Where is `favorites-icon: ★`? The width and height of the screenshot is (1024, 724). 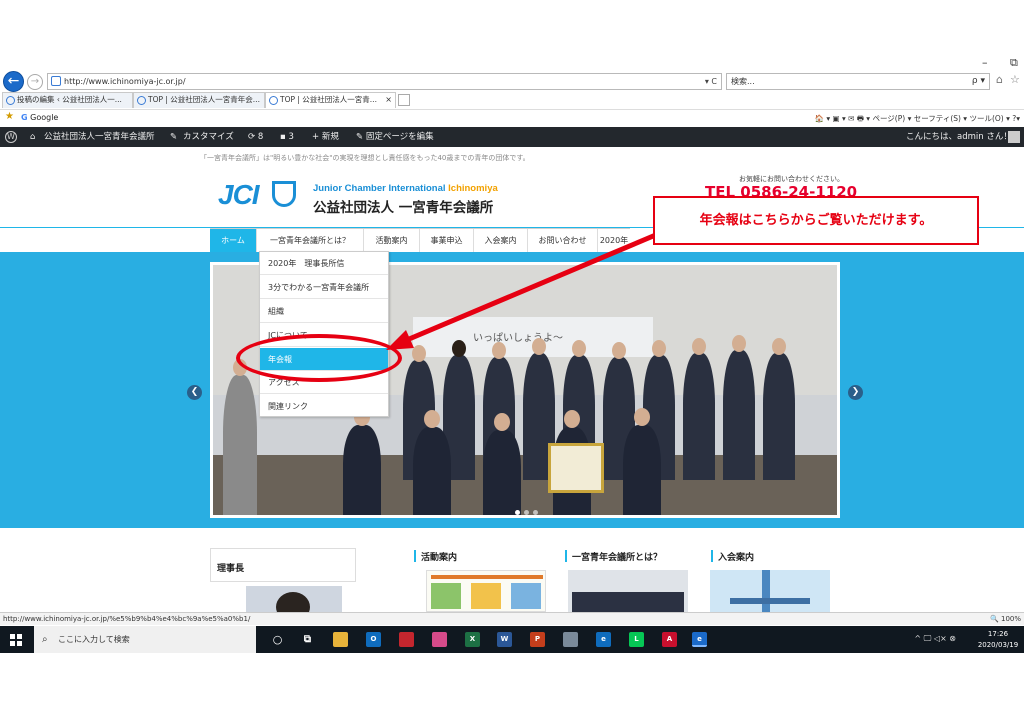
favorites-icon: ★ is located at coordinates (9, 116).